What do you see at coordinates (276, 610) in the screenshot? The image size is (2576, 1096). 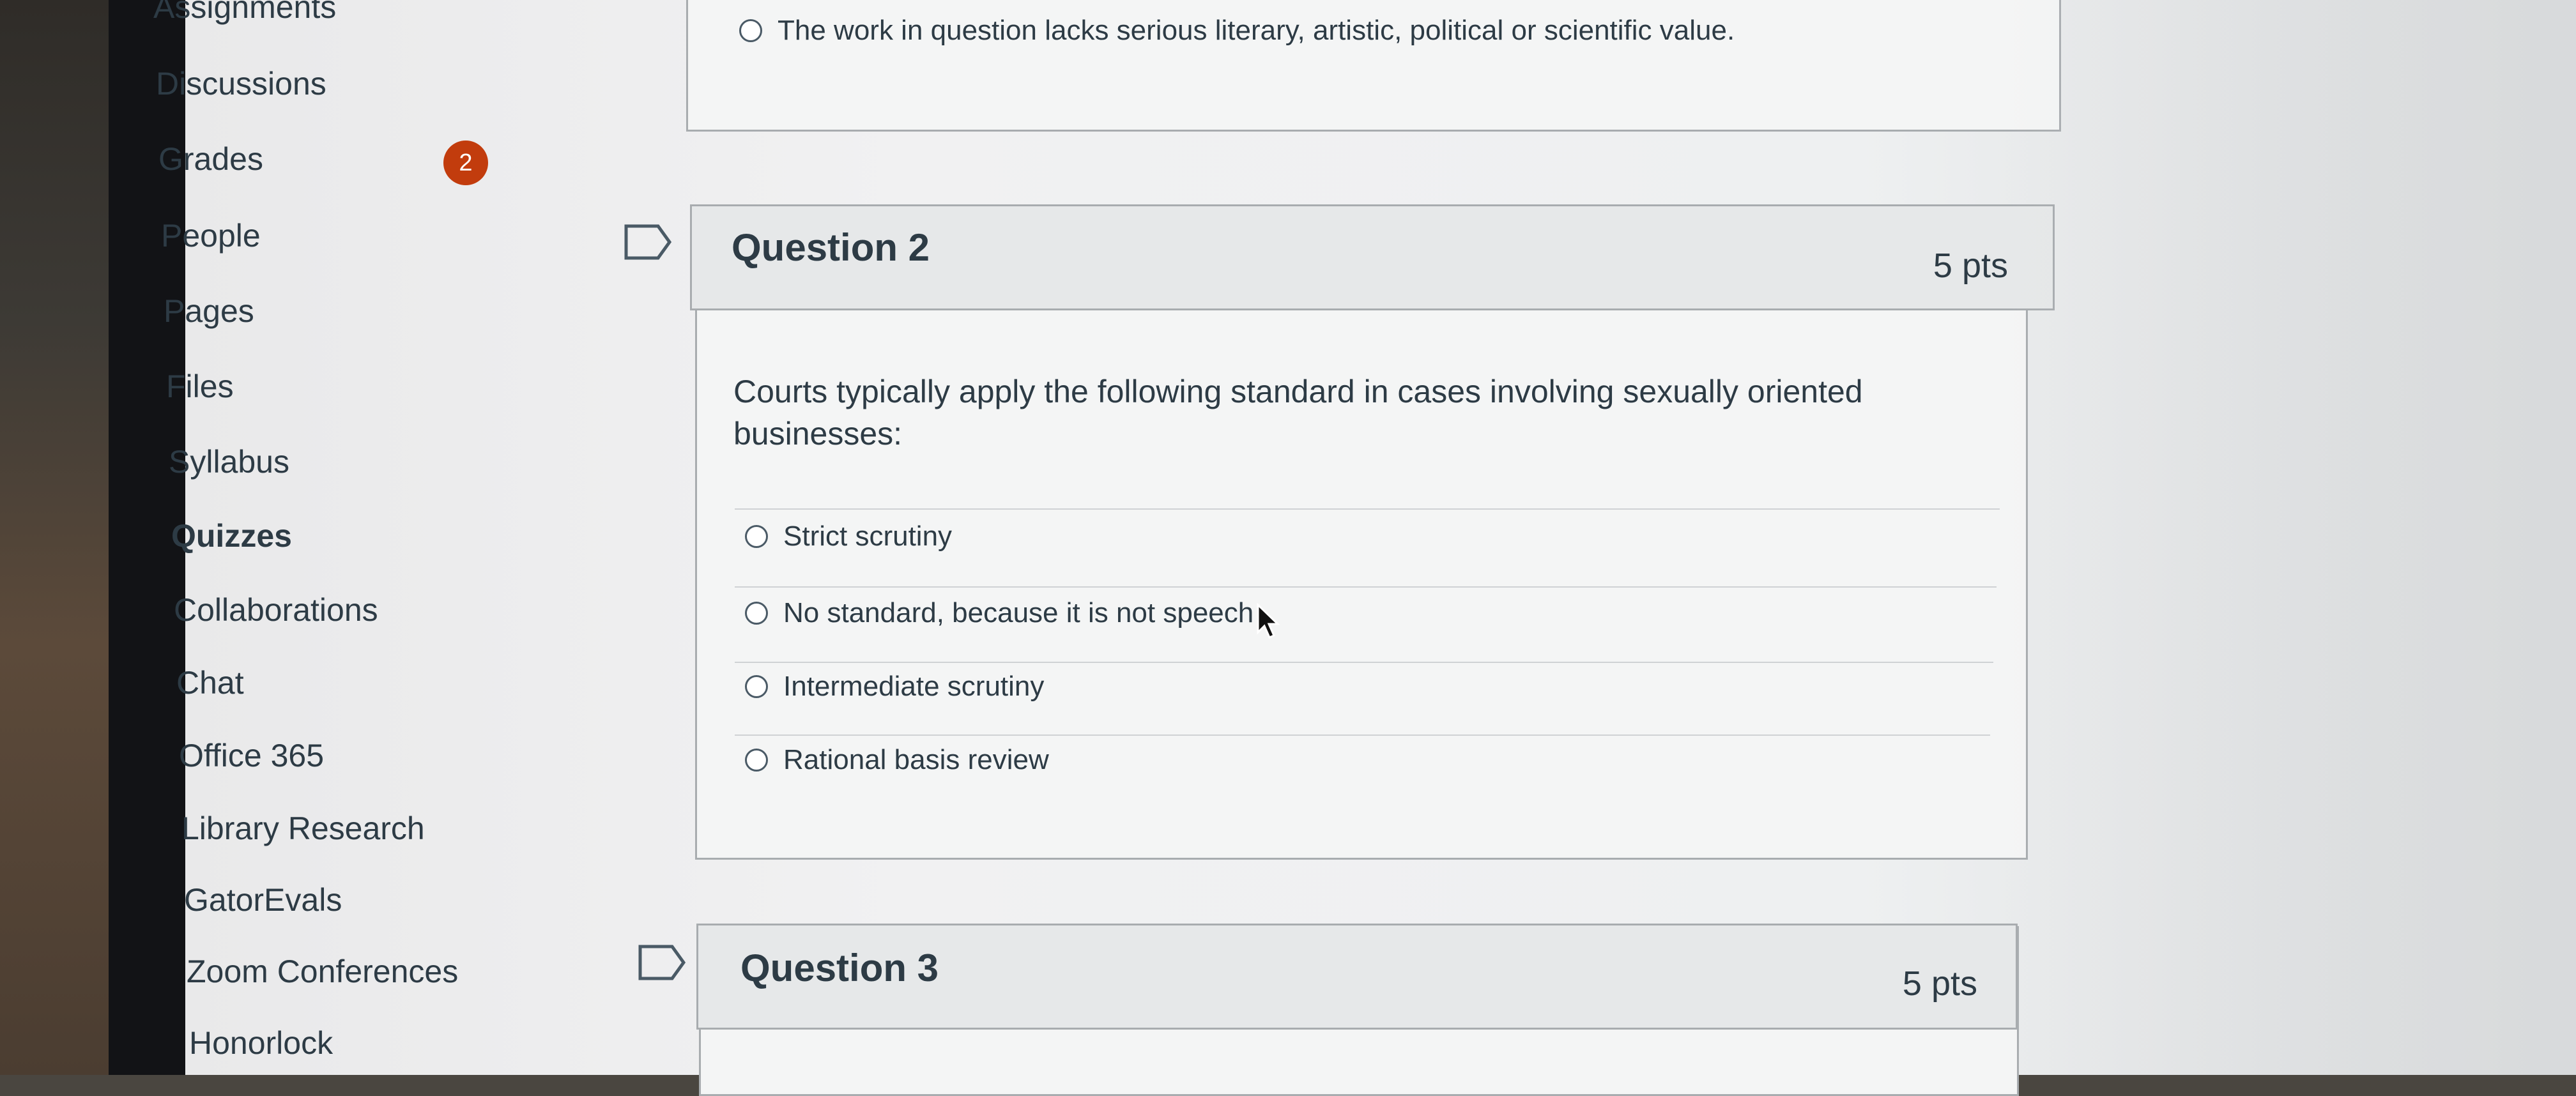 I see `nav-item-collaborations: Collaborations` at bounding box center [276, 610].